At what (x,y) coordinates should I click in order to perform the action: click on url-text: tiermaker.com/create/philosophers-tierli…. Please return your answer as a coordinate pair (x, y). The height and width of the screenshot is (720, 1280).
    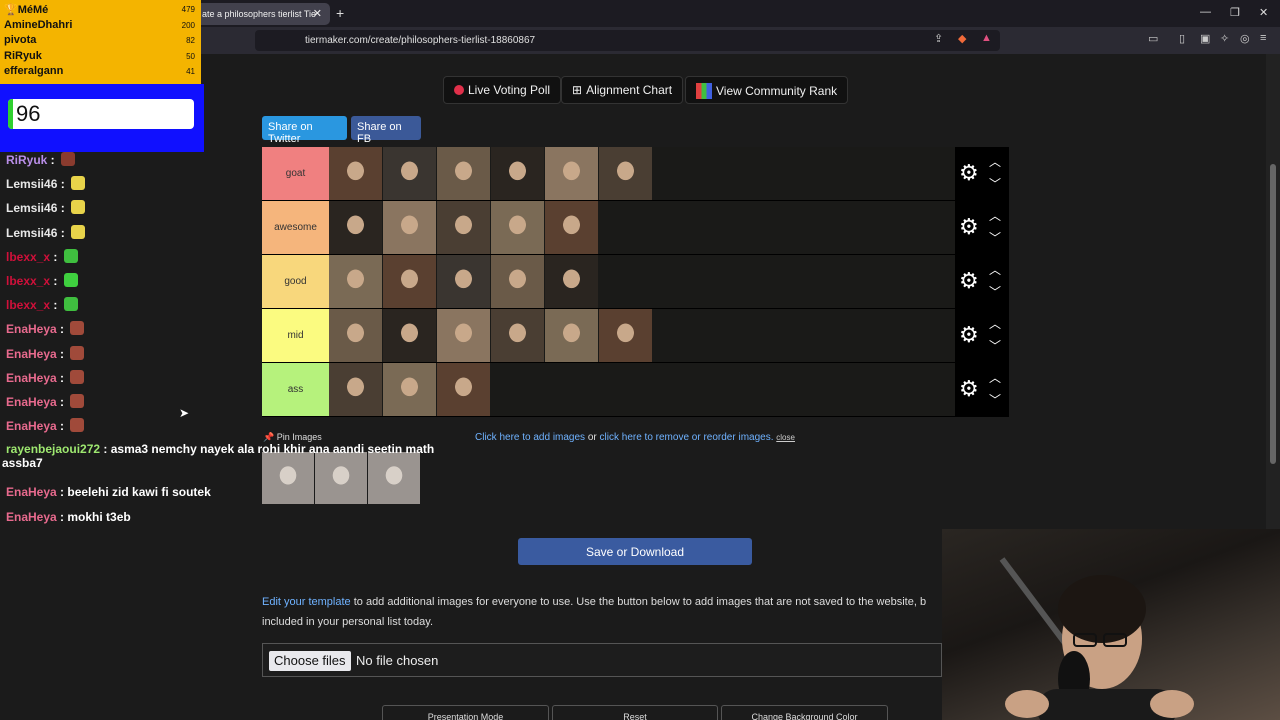
    Looking at the image, I should click on (420, 40).